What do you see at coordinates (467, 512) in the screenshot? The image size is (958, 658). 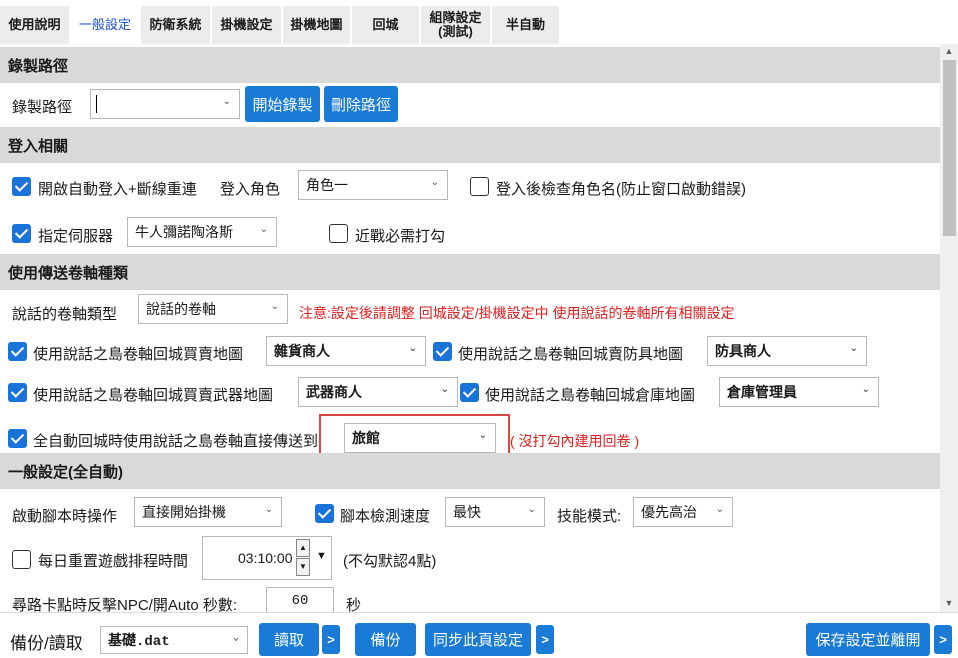 I see `detect-speed-value: 最快` at bounding box center [467, 512].